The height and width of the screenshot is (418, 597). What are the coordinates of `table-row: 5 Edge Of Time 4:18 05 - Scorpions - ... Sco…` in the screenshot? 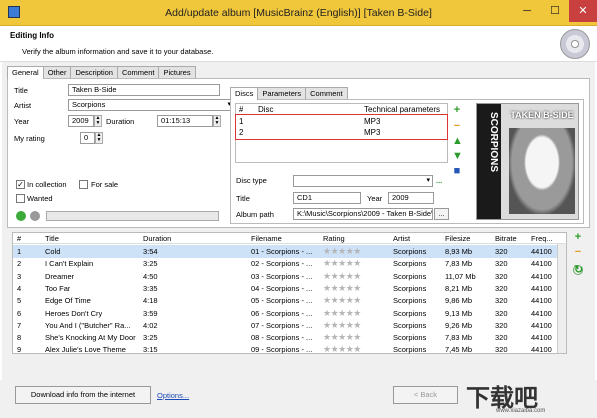 It's located at (285, 300).